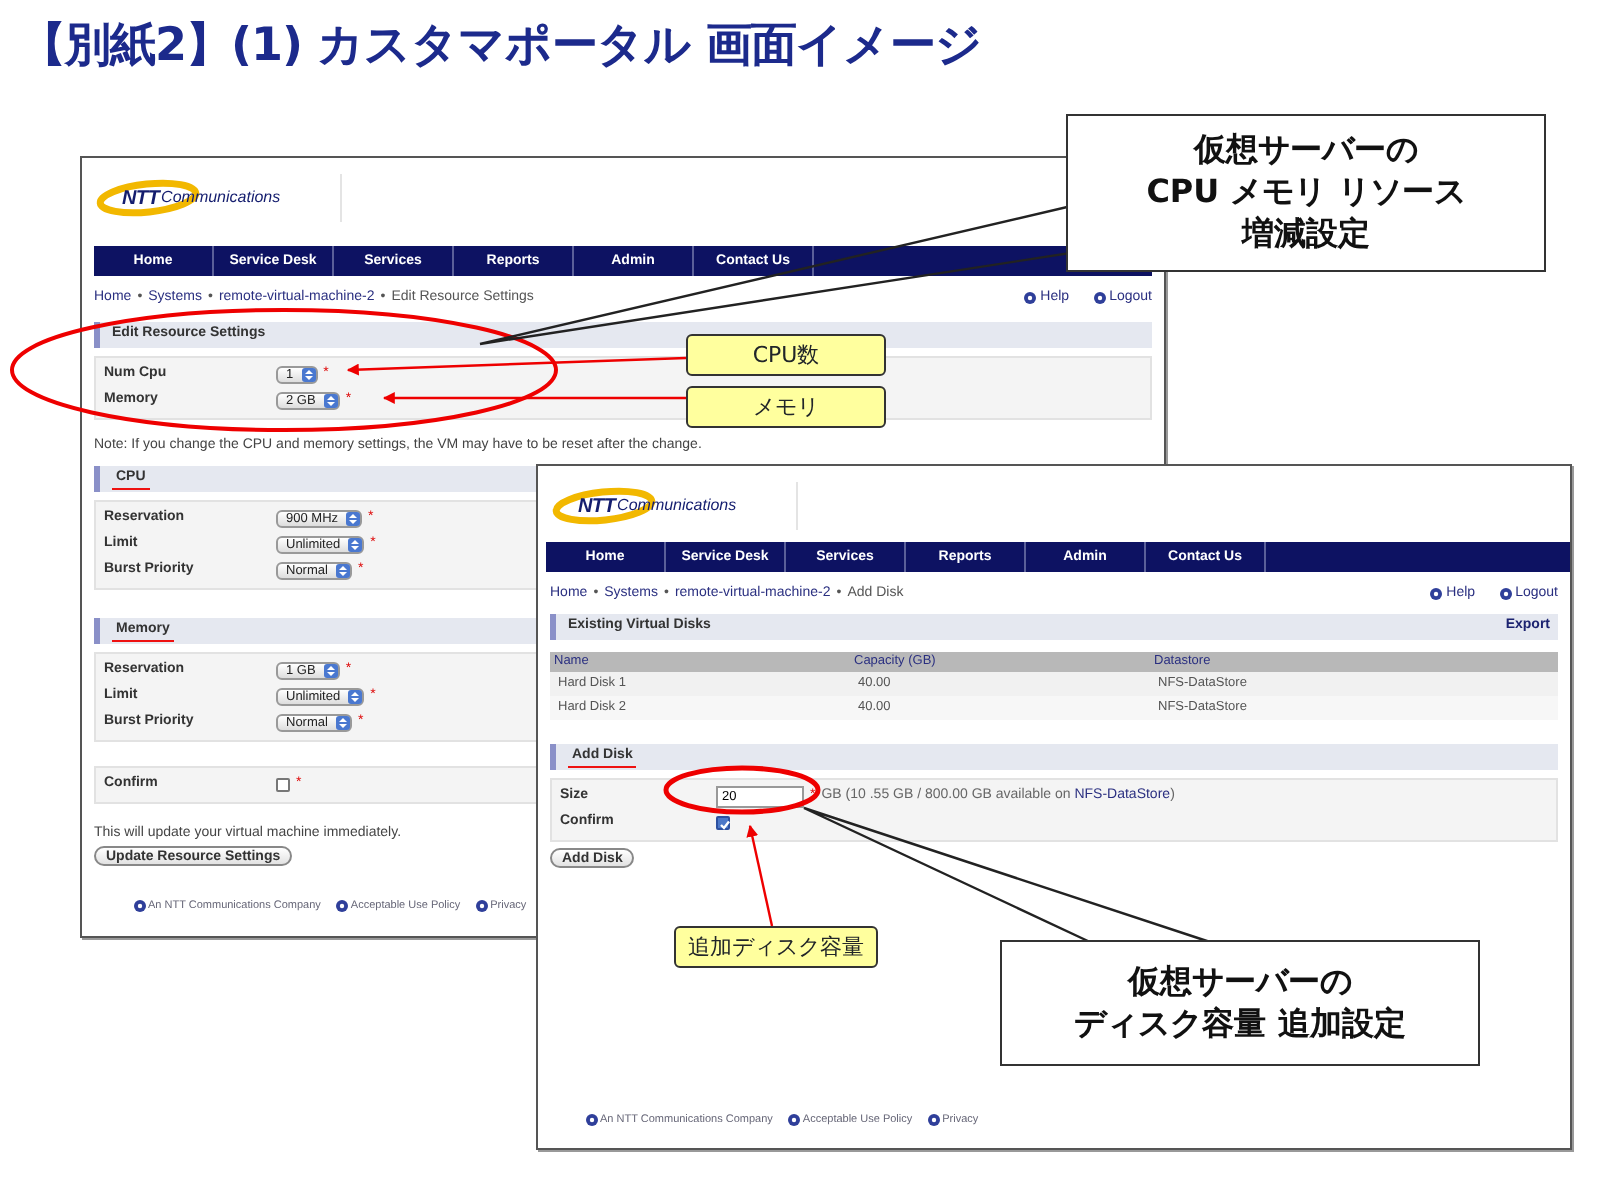  What do you see at coordinates (776, 947) in the screenshot?
I see `annotation-label: 追加ディスク容量` at bounding box center [776, 947].